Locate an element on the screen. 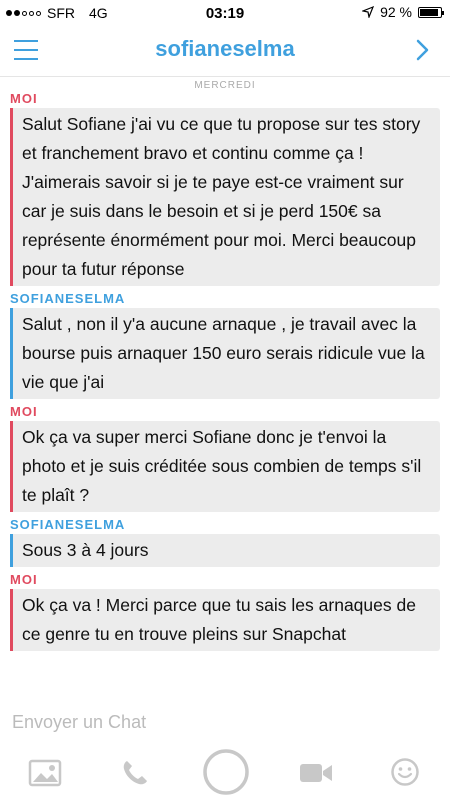  video-icon is located at coordinates (316, 773).